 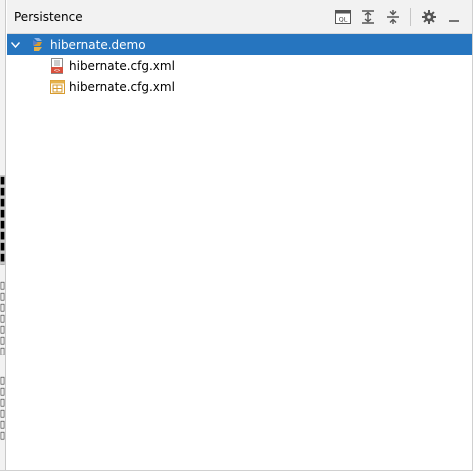 I want to click on settings-button, so click(x=429, y=17).